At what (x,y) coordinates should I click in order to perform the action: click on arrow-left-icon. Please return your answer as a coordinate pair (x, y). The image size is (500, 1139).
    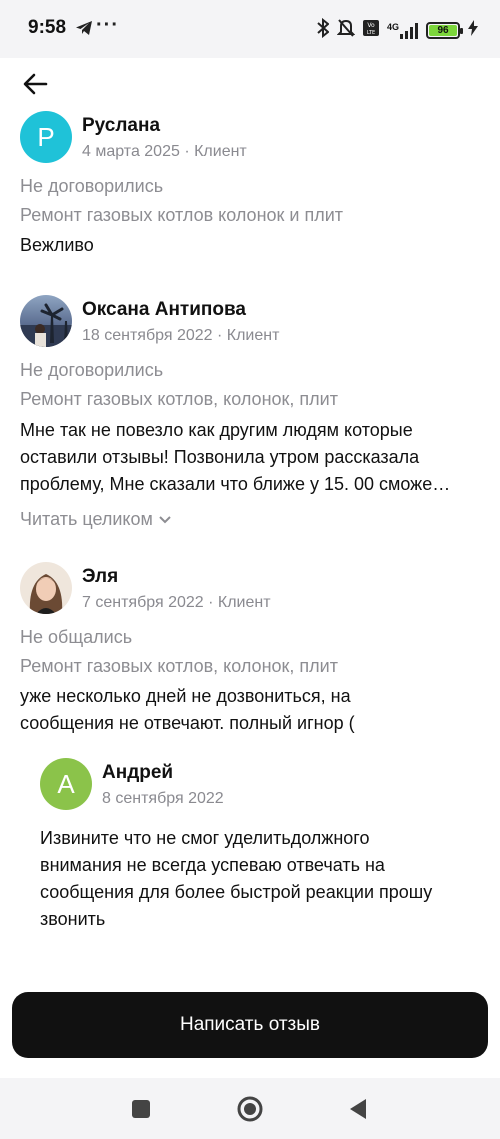
    Looking at the image, I should click on (35, 84).